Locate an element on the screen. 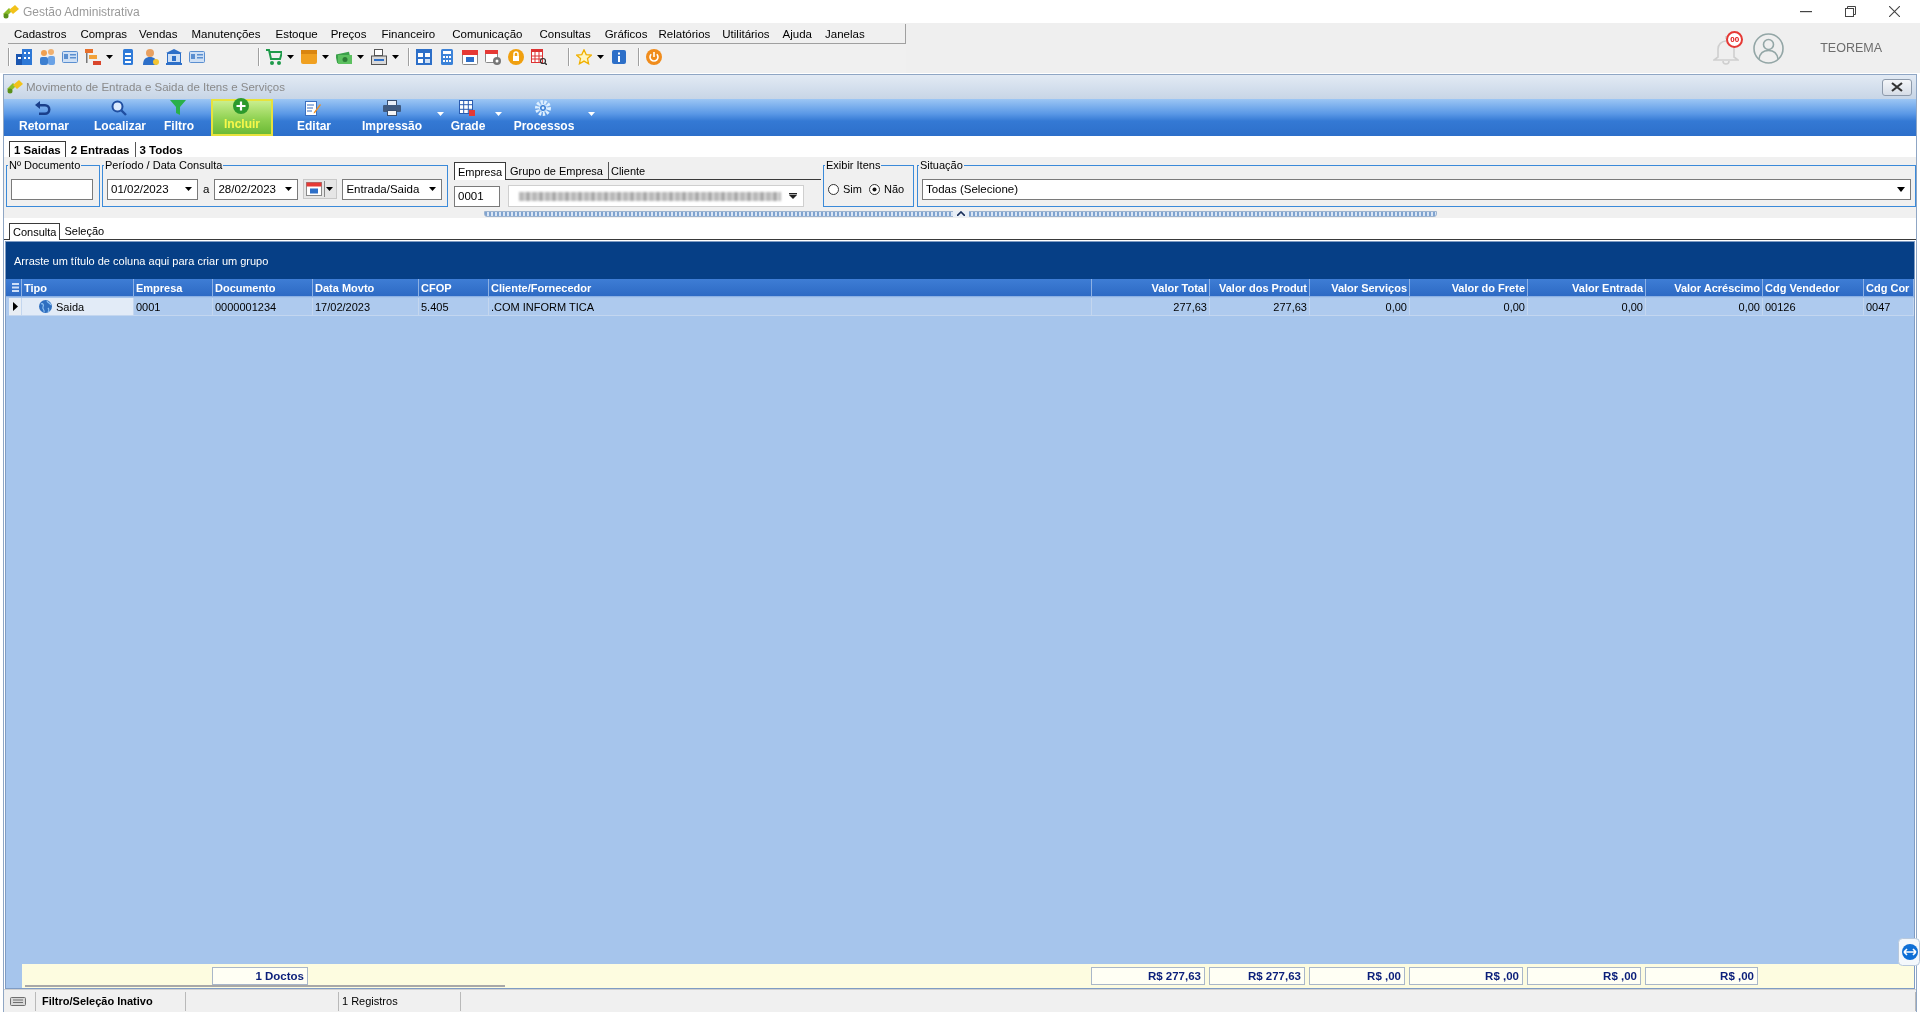 The height and width of the screenshot is (1012, 1920). close-button is located at coordinates (1897, 87).